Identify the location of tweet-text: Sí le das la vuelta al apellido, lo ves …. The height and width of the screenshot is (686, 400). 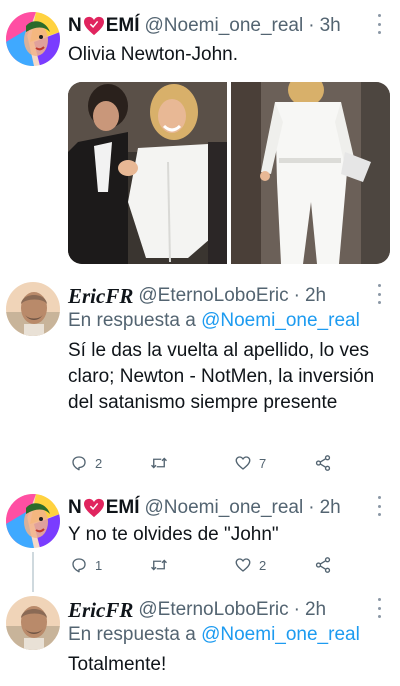
(221, 376).